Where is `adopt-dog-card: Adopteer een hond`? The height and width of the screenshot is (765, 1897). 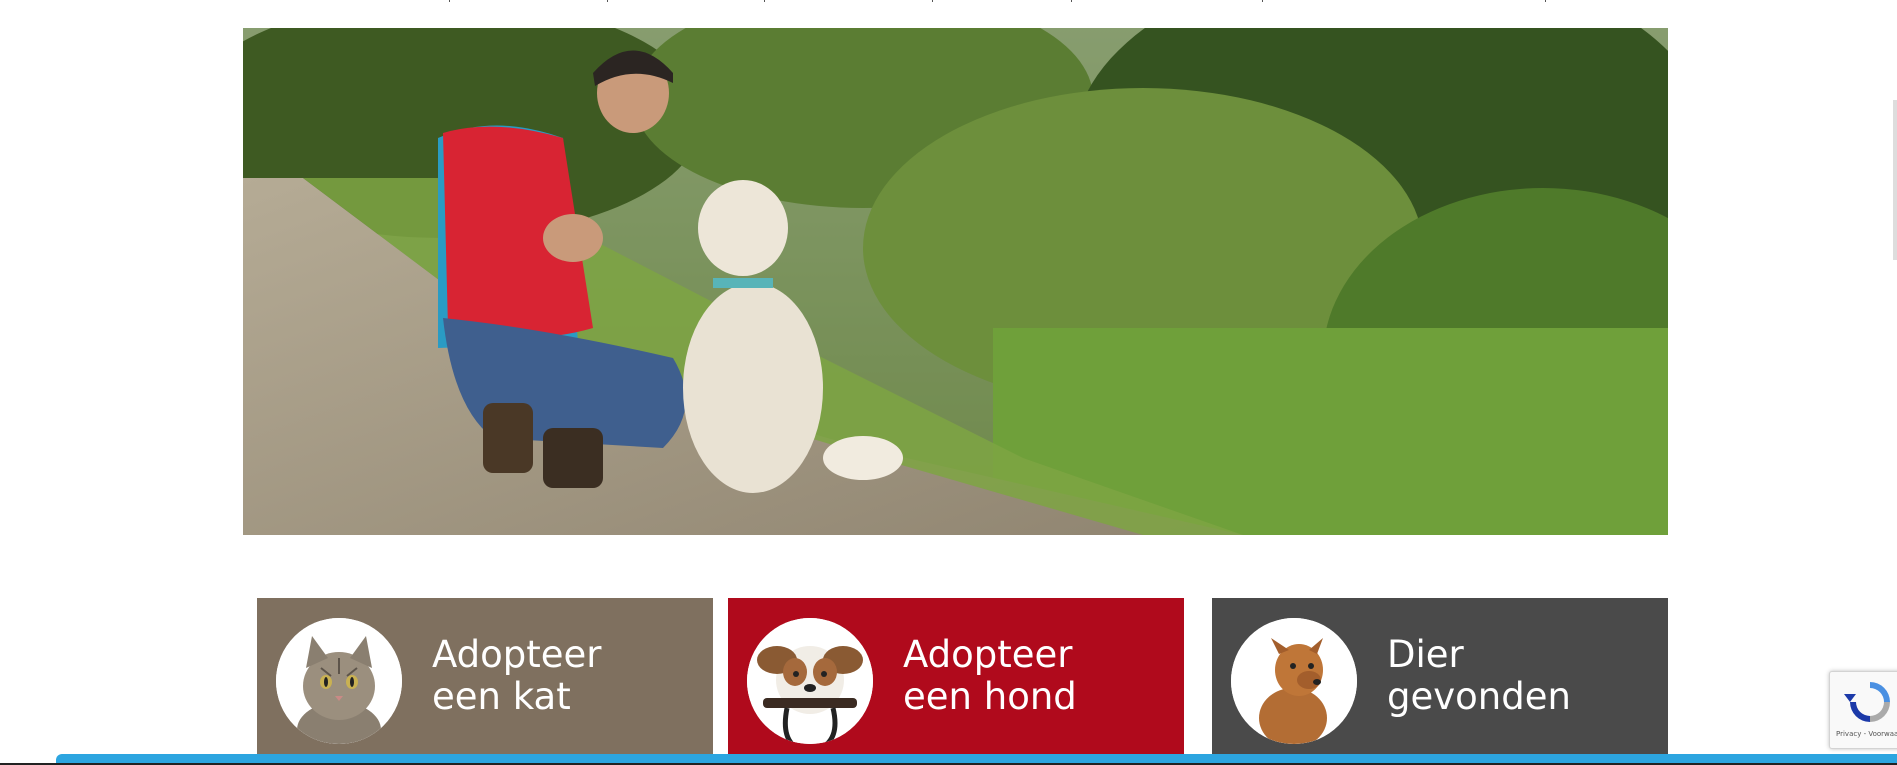 adopt-dog-card: Adopteer een hond is located at coordinates (956, 681).